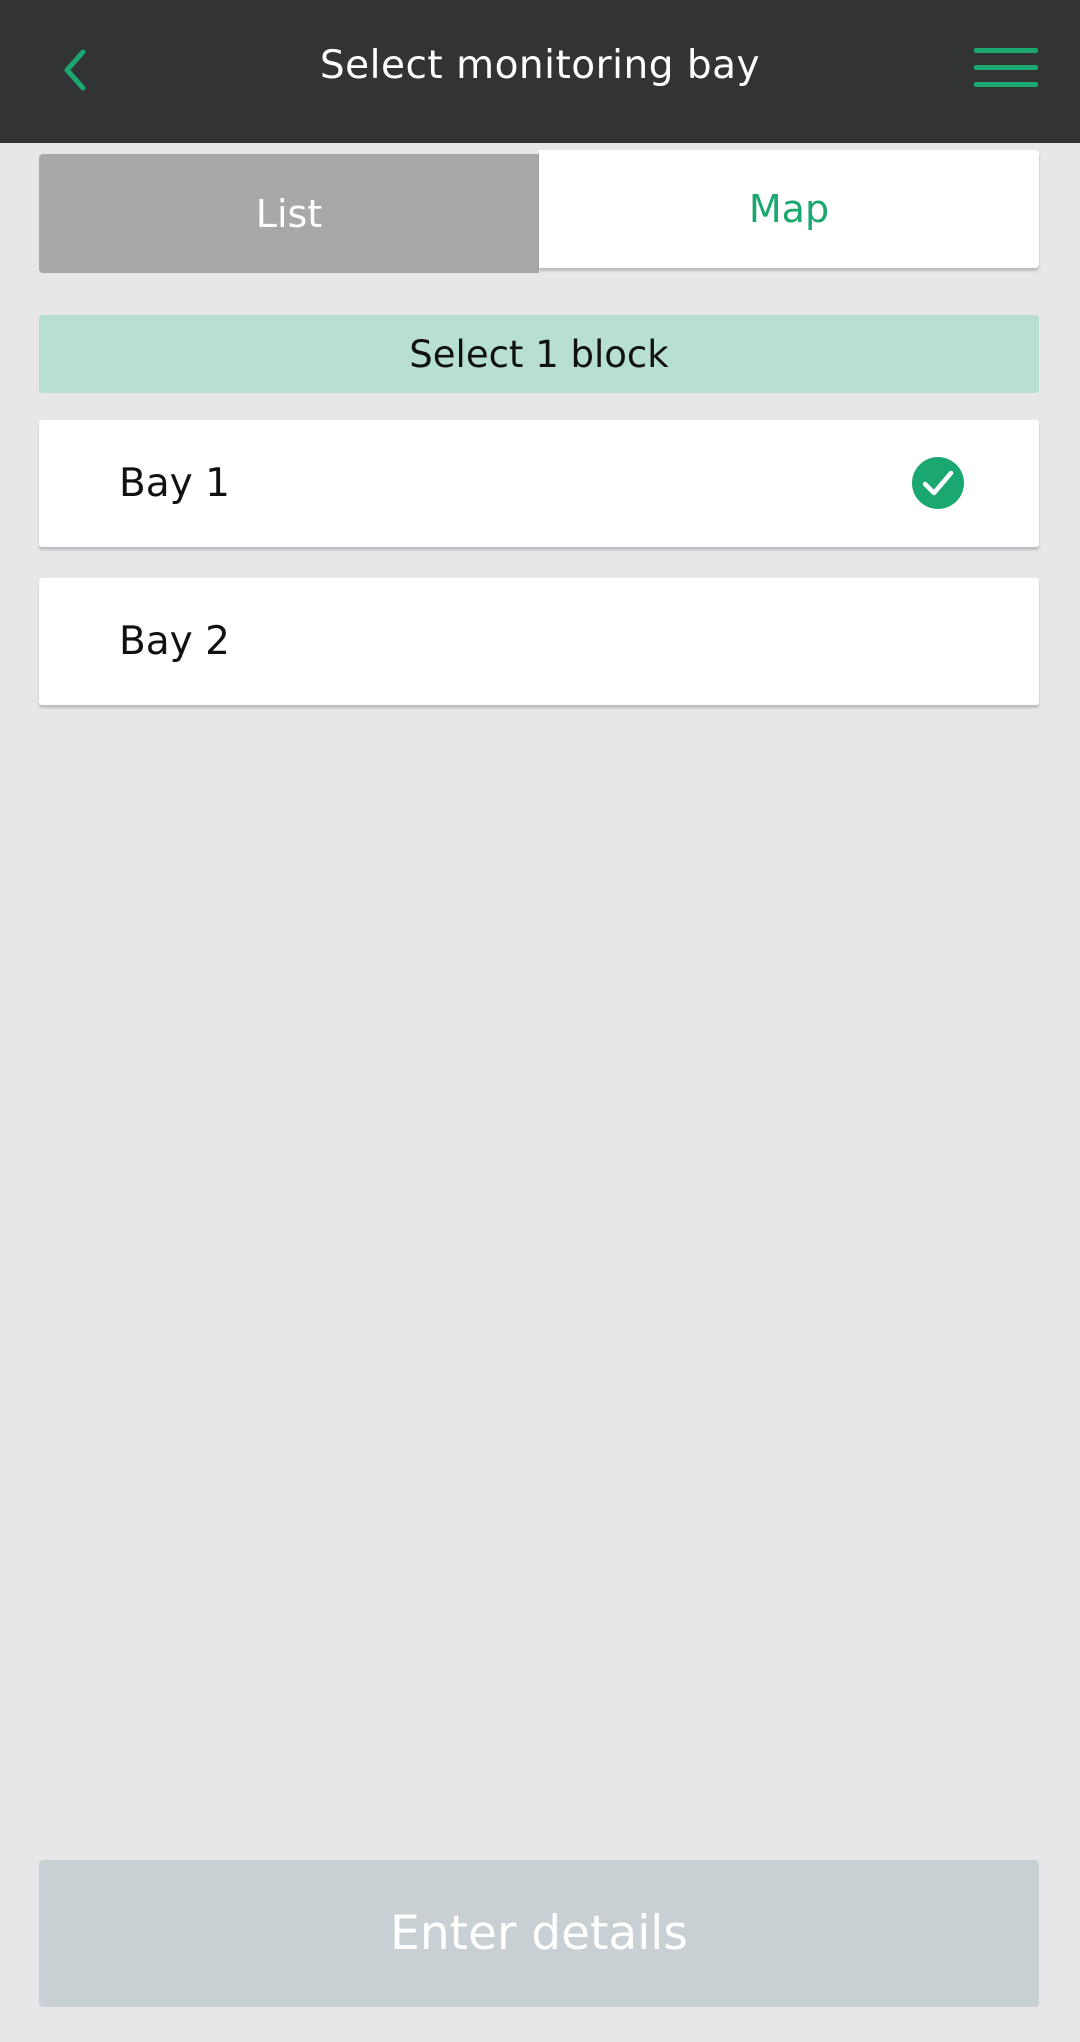 The width and height of the screenshot is (1080, 2042). What do you see at coordinates (938, 483) in the screenshot?
I see `check-circle-icon` at bounding box center [938, 483].